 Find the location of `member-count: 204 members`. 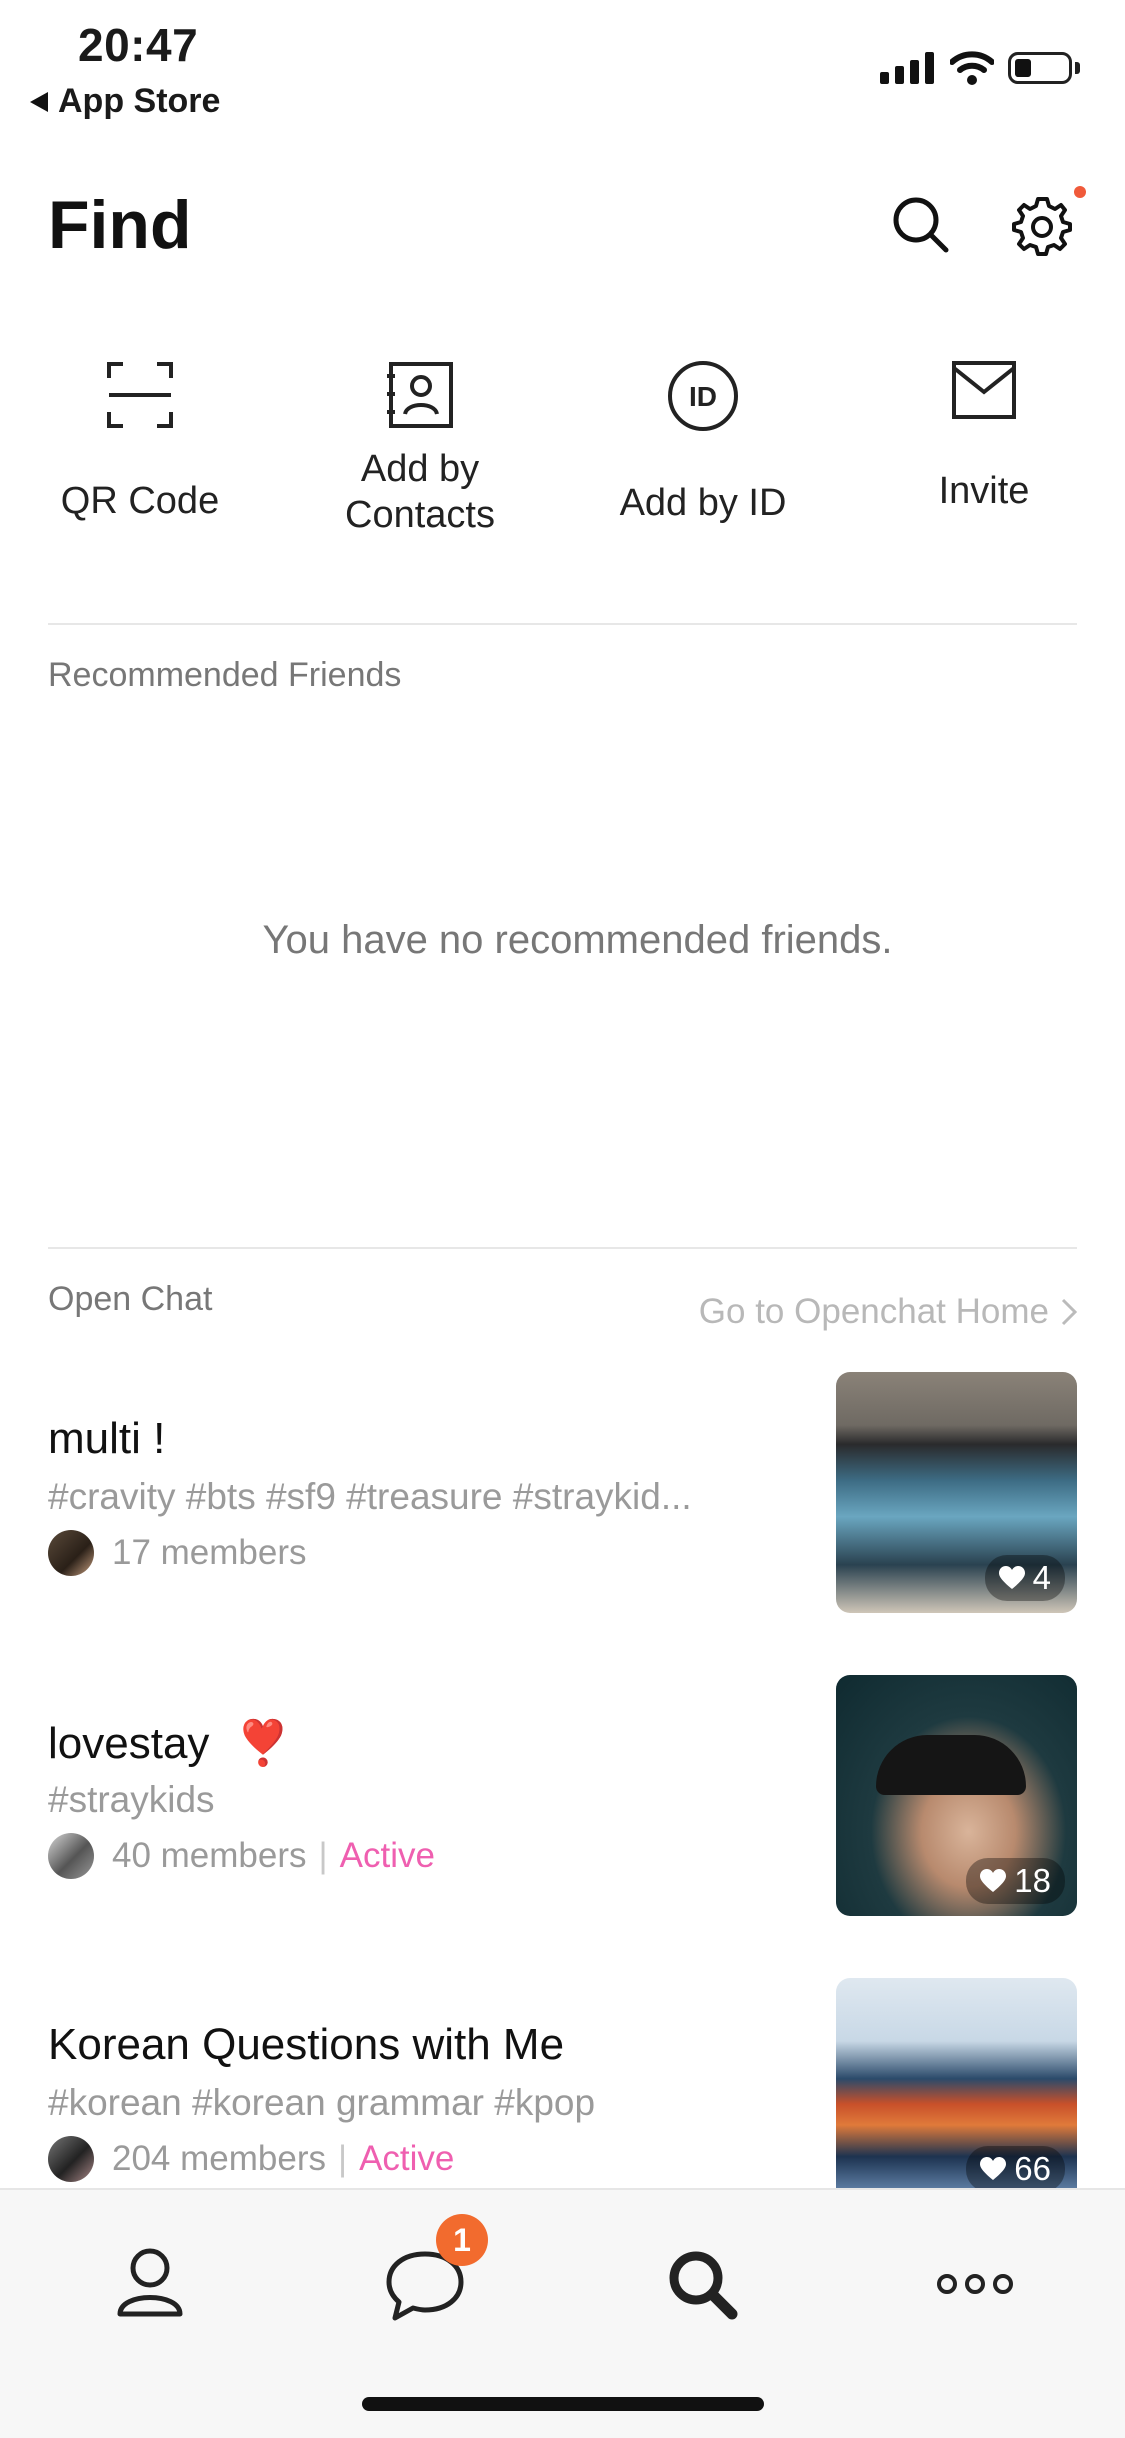

member-count: 204 members is located at coordinates (219, 2158).